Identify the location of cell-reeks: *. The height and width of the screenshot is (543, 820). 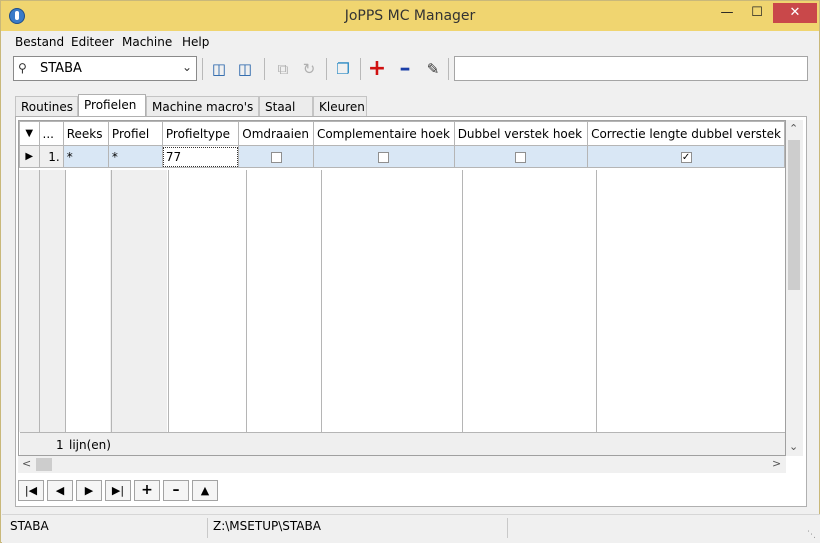
(85, 156).